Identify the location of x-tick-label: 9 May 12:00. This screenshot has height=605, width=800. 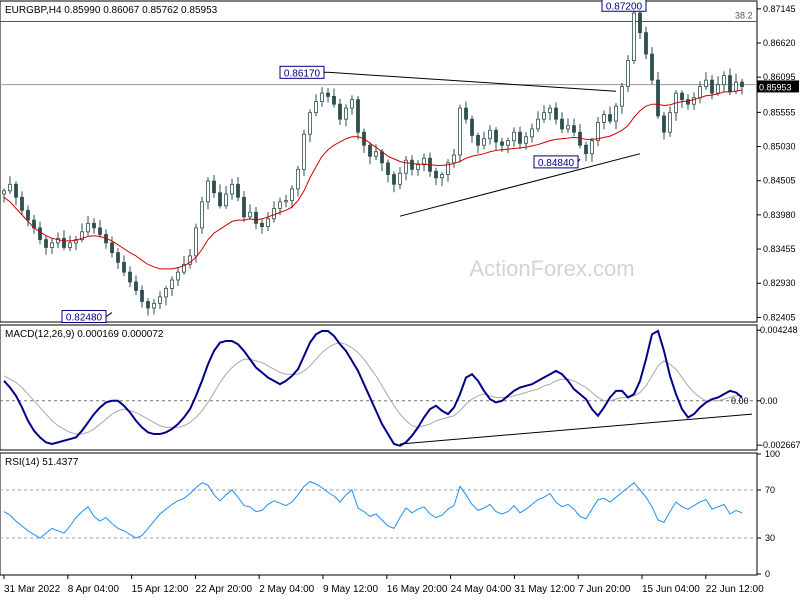
(350, 589).